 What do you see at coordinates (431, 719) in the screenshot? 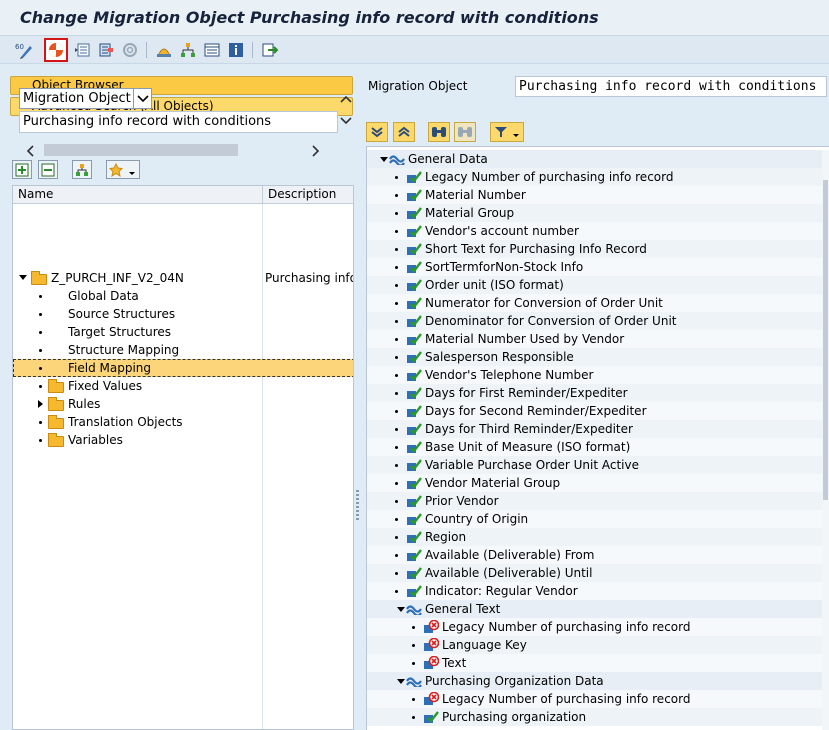
I see `field-mapped-icon` at bounding box center [431, 719].